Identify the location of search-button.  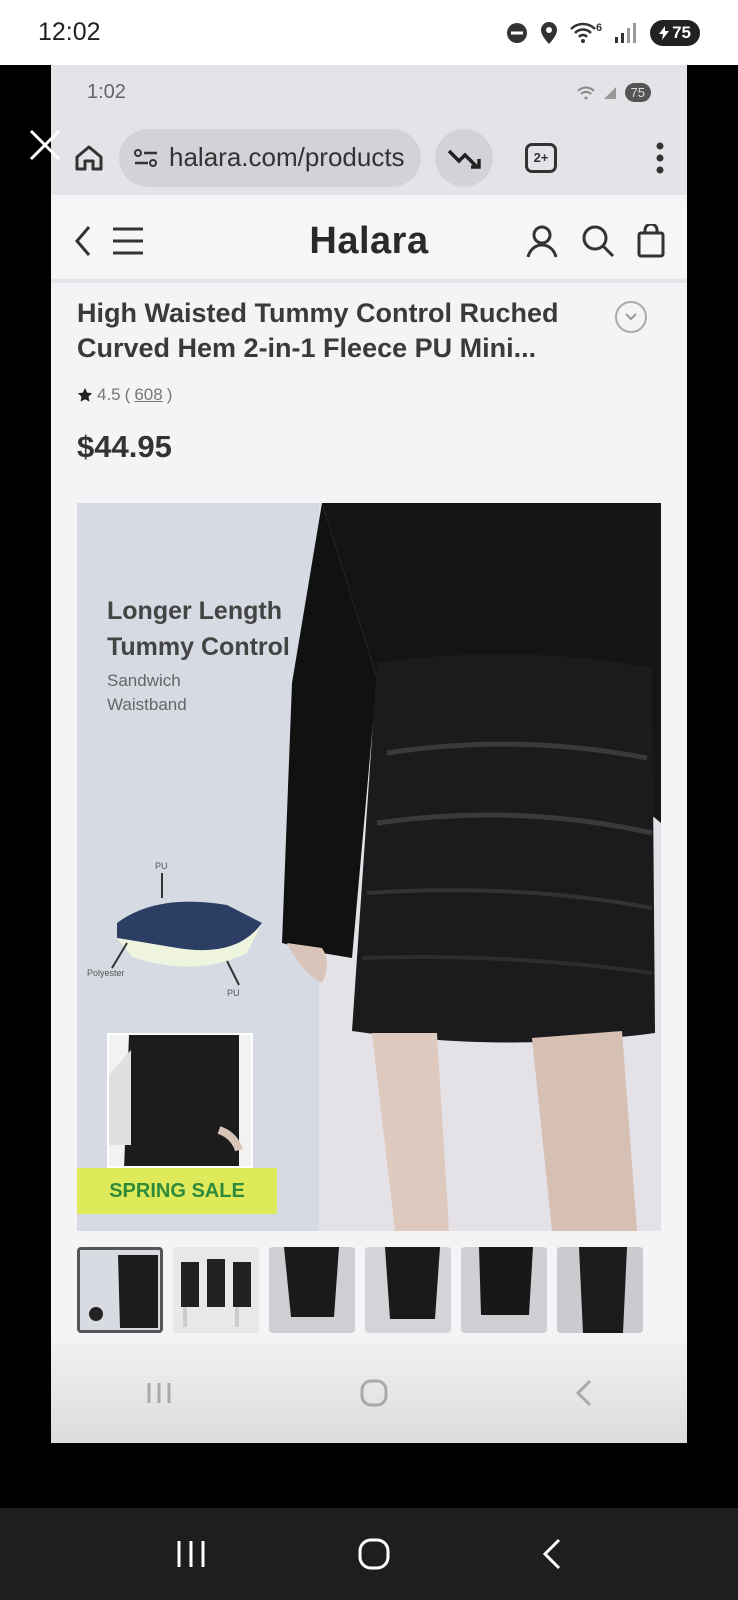
(598, 241).